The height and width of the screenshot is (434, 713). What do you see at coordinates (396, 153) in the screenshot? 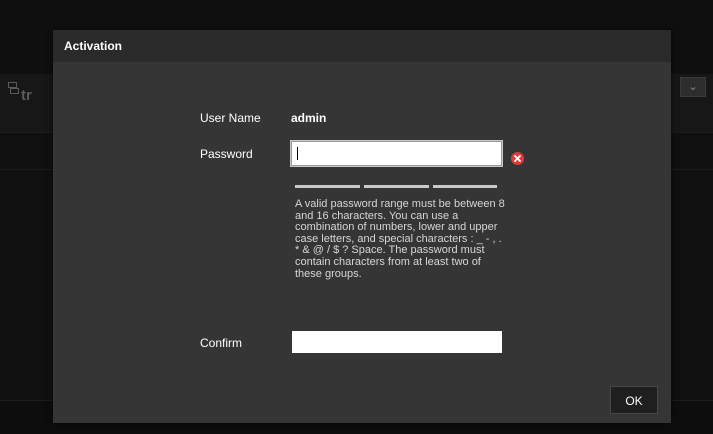
I see `password-field` at bounding box center [396, 153].